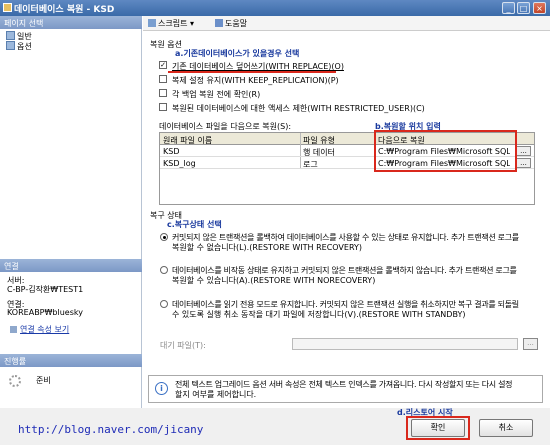 Image resolution: width=550 pixels, height=445 pixels. Describe the element at coordinates (24, 36) in the screenshot. I see `sidebar-item-label: 일반` at that location.